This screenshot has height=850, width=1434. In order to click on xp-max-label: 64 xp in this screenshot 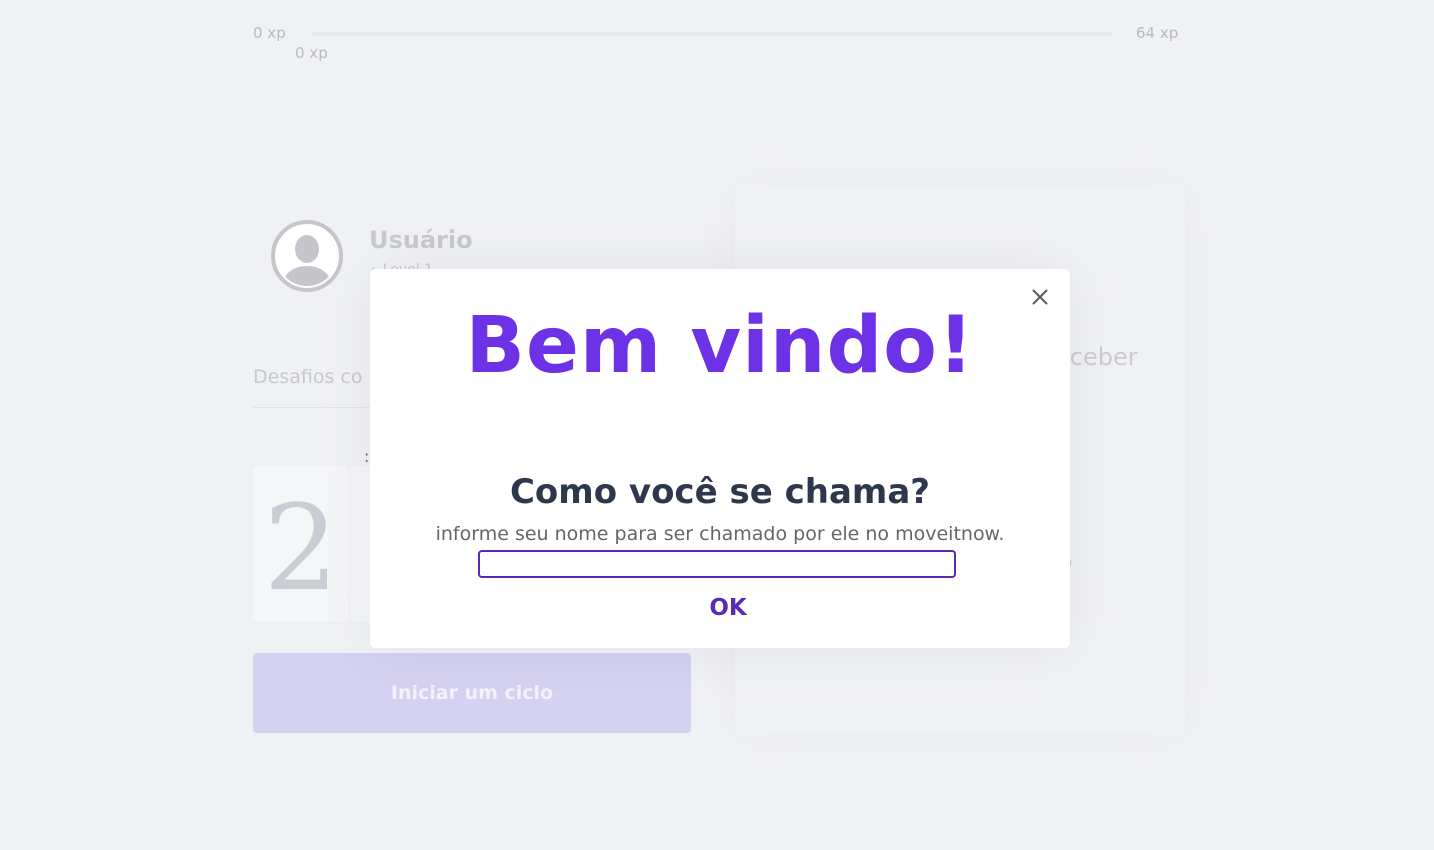, I will do `click(1157, 33)`.